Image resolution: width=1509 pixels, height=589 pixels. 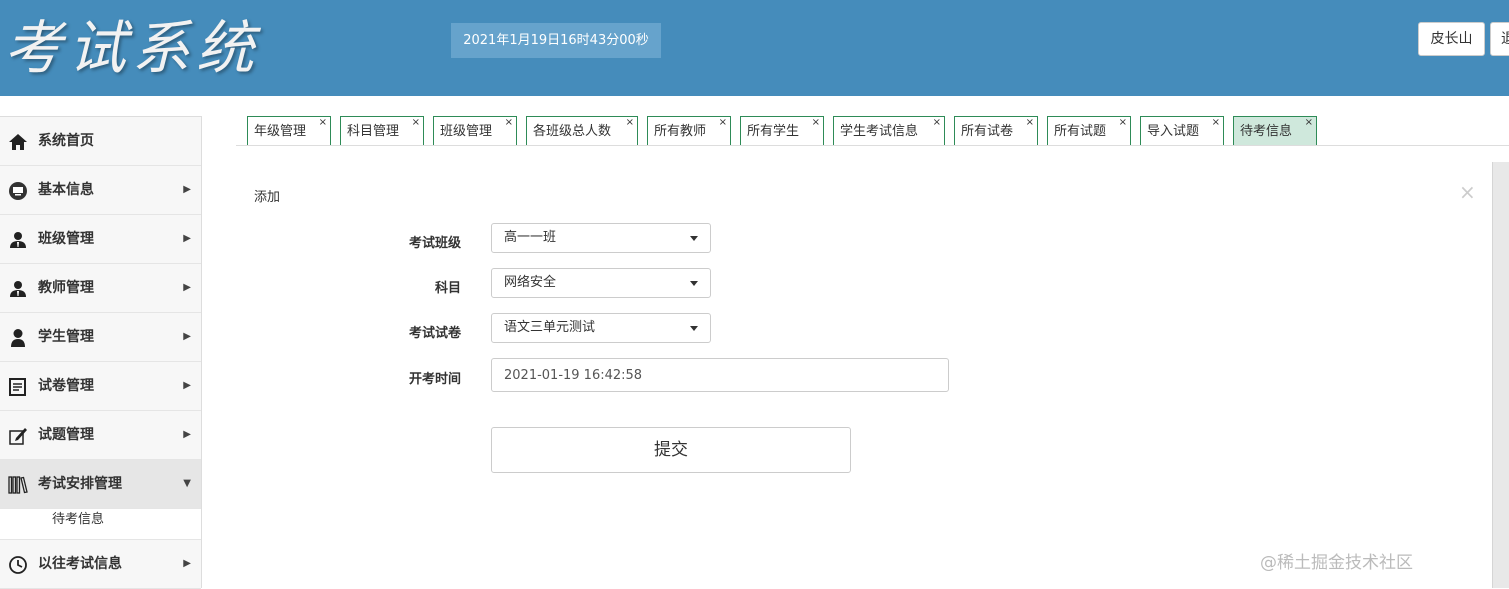 I want to click on panel-scrollbar, so click(x=1500, y=375).